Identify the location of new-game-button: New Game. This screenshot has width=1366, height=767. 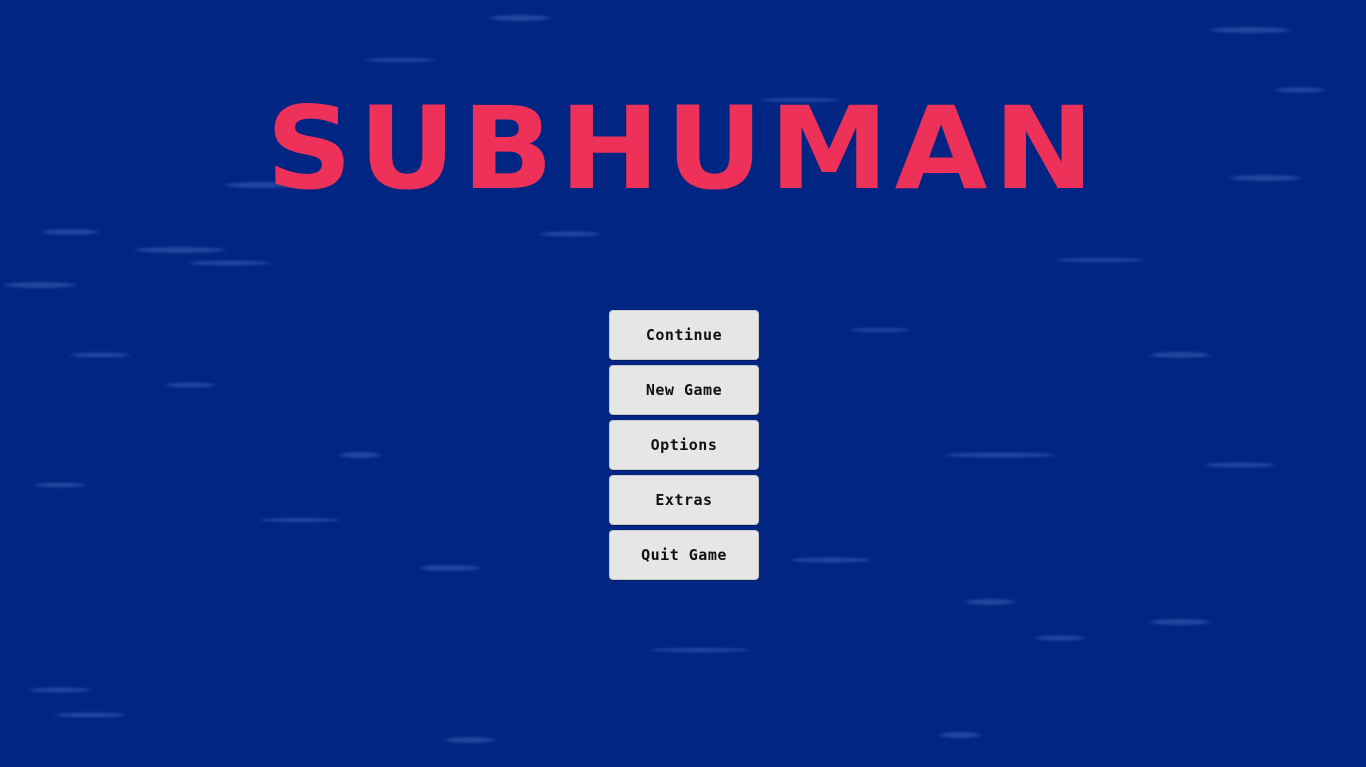
(684, 390).